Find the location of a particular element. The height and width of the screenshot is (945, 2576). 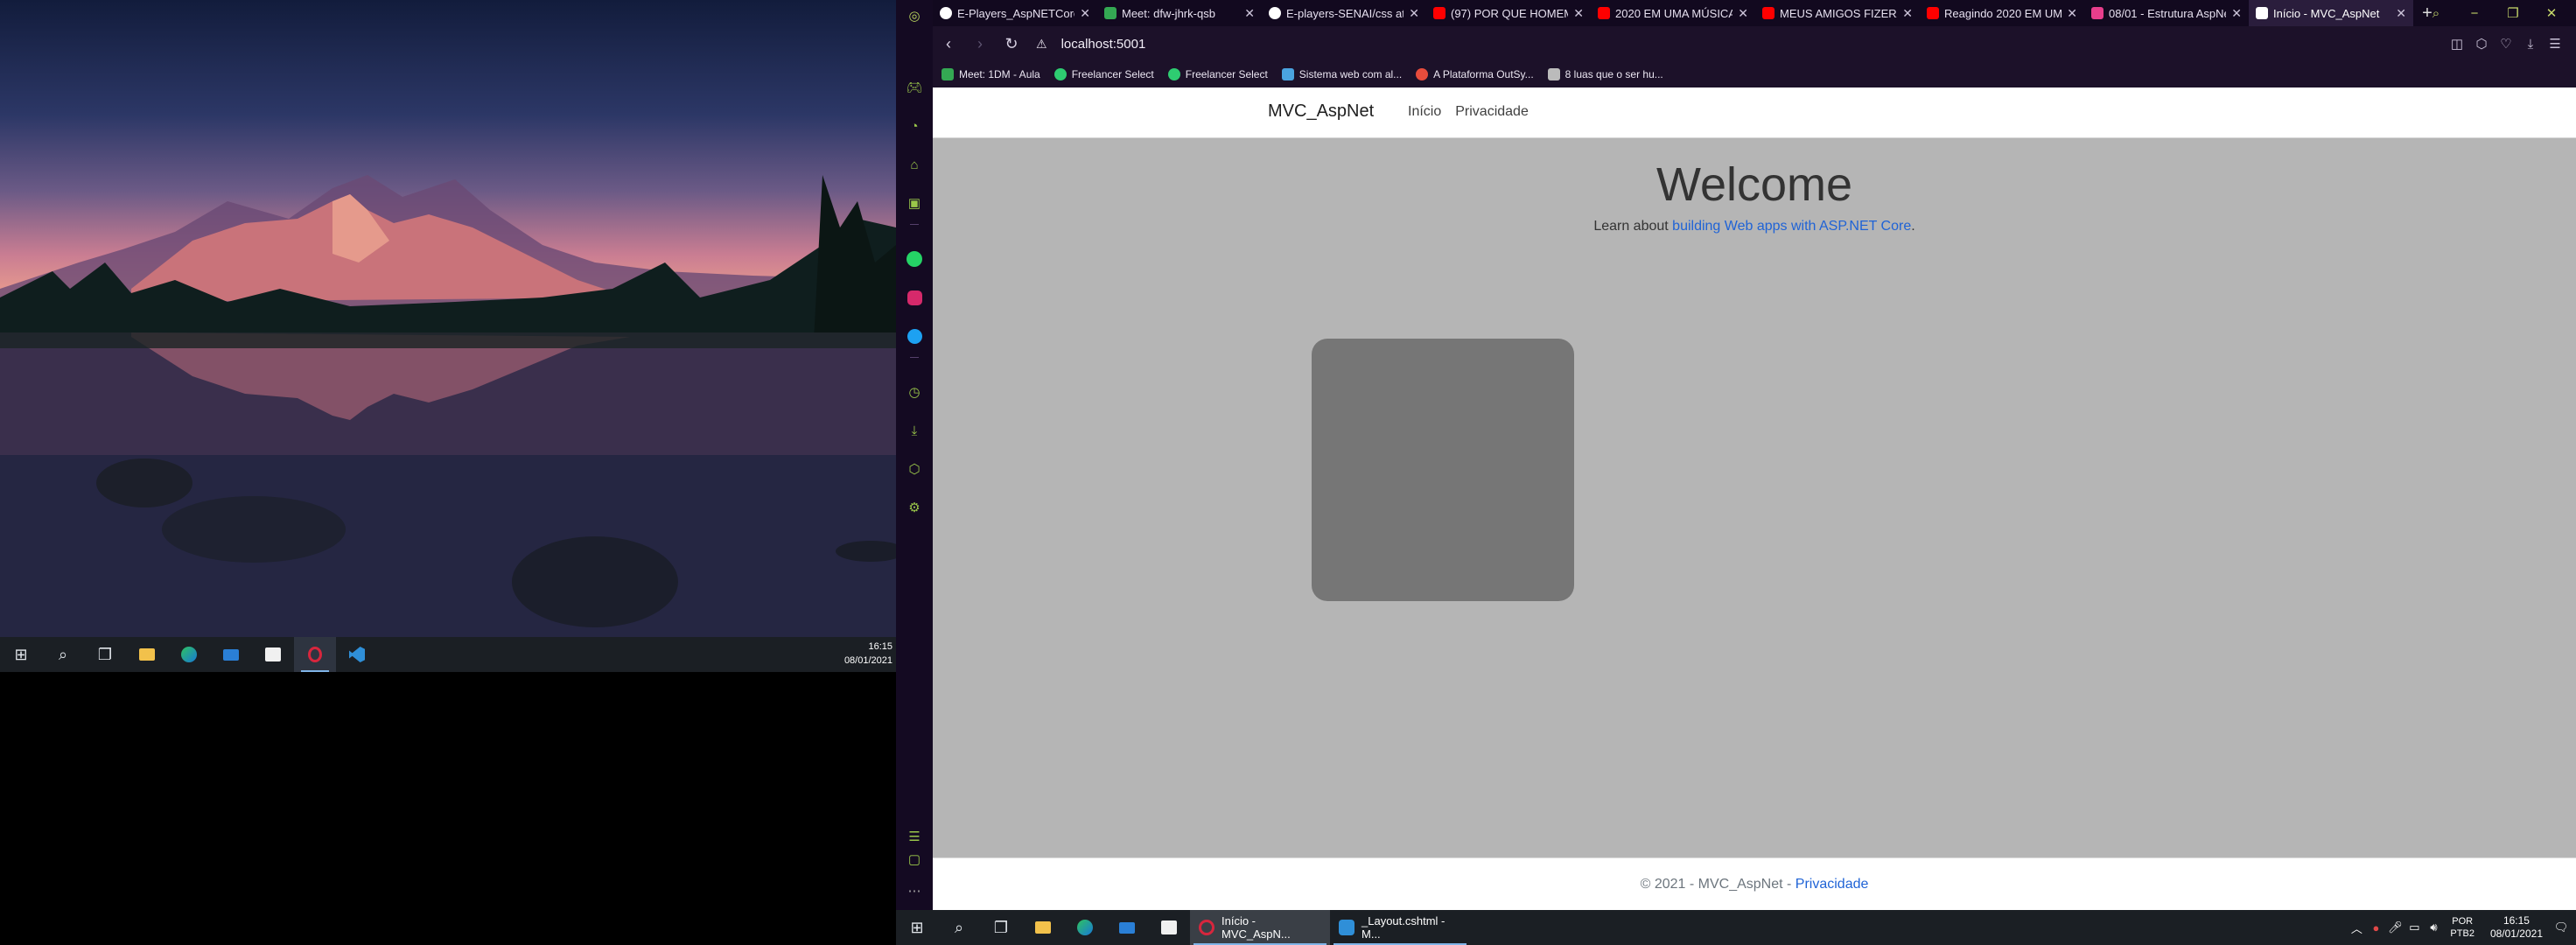

footer-privacy-link: Privacidade is located at coordinates (1832, 884).